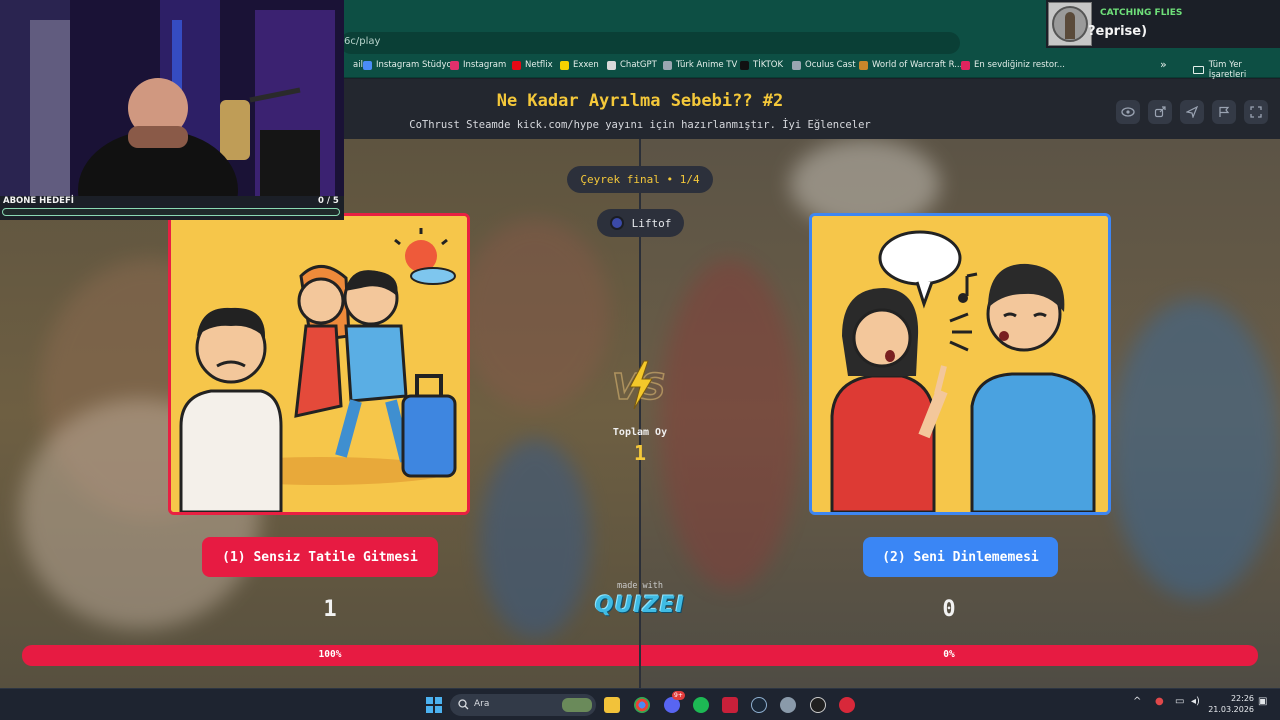 The height and width of the screenshot is (720, 1280). Describe the element at coordinates (362, 41) in the screenshot. I see `url-text: 6c/play` at that location.